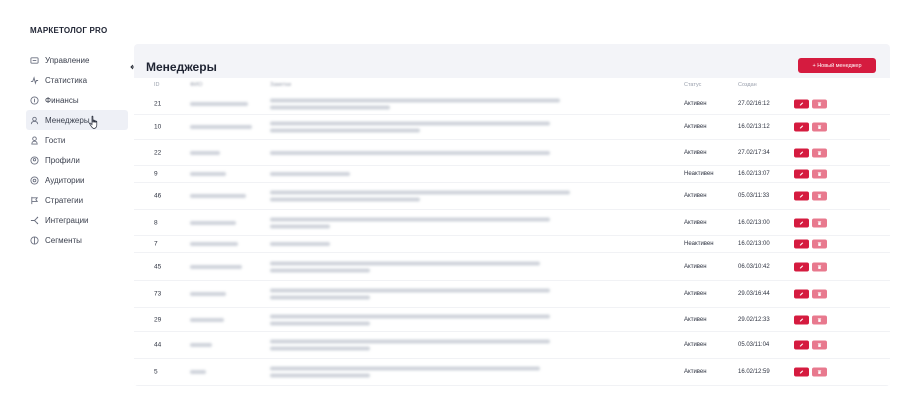 The width and height of the screenshot is (904, 406). I want to click on row-id: 29, so click(158, 319).